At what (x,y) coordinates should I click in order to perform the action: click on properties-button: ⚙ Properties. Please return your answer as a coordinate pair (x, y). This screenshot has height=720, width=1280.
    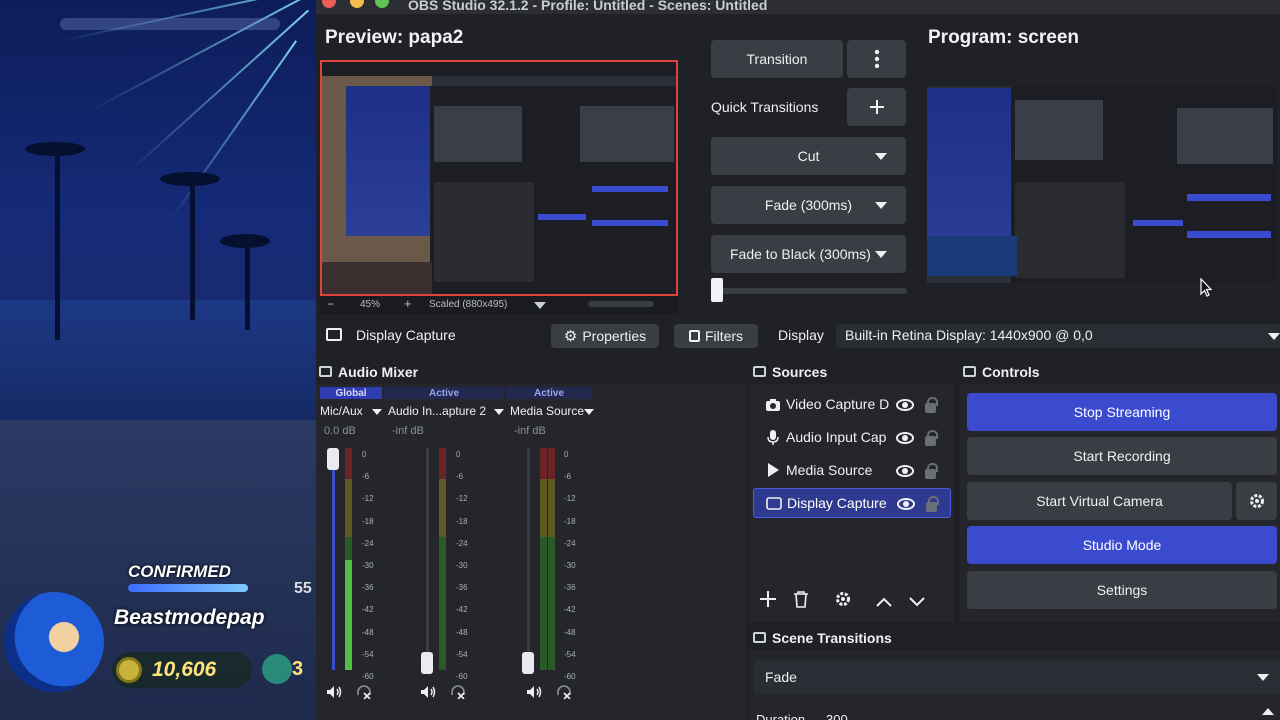
    Looking at the image, I should click on (605, 336).